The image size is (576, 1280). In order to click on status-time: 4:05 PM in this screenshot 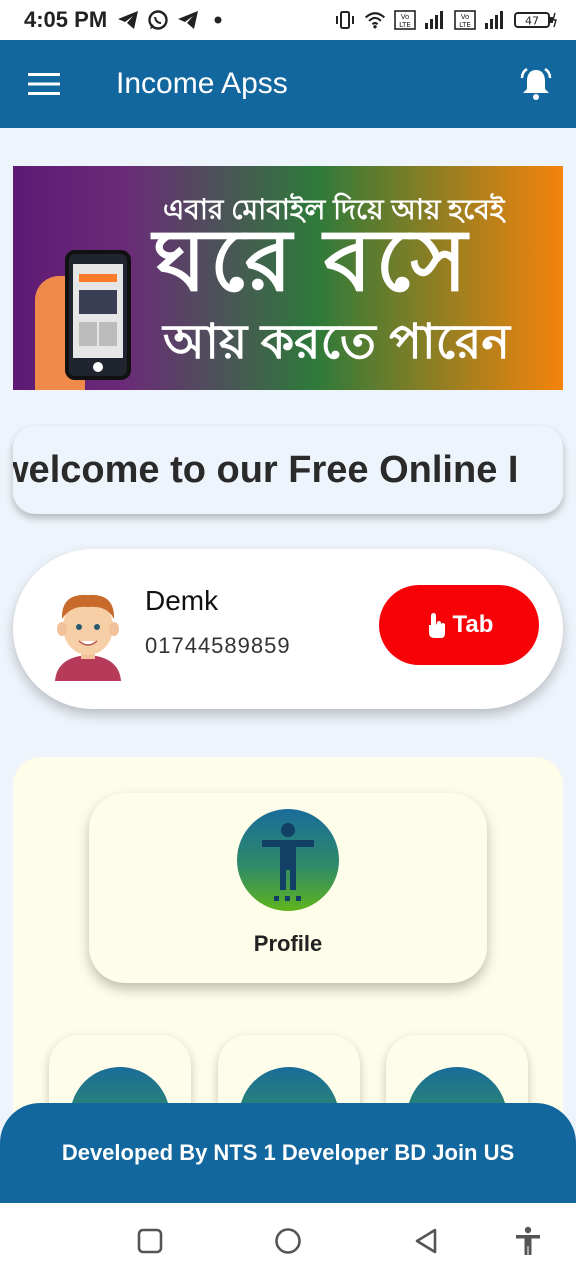, I will do `click(66, 19)`.